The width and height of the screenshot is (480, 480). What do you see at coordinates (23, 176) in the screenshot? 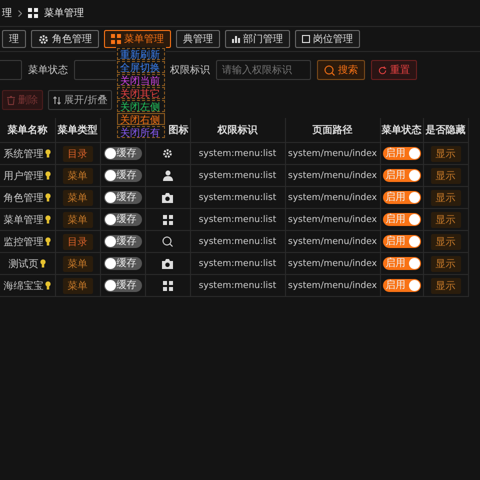
I see `table-cell-text: 用户管理` at bounding box center [23, 176].